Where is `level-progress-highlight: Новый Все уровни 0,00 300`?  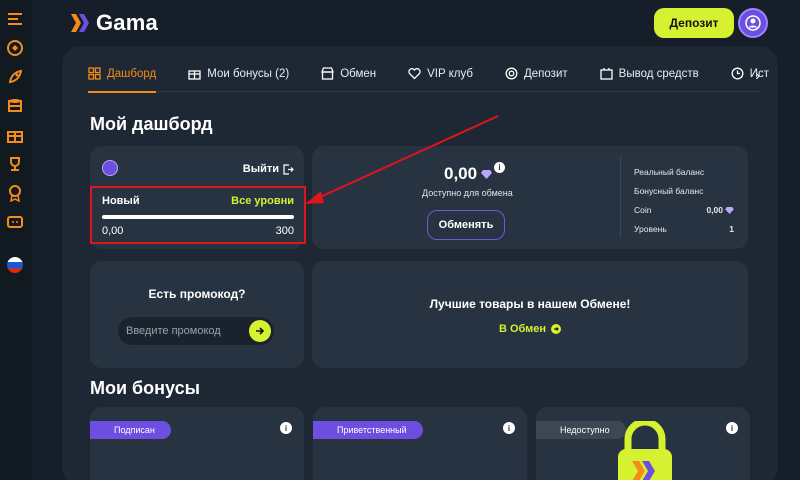
level-progress-highlight: Новый Все уровни 0,00 300 is located at coordinates (198, 215).